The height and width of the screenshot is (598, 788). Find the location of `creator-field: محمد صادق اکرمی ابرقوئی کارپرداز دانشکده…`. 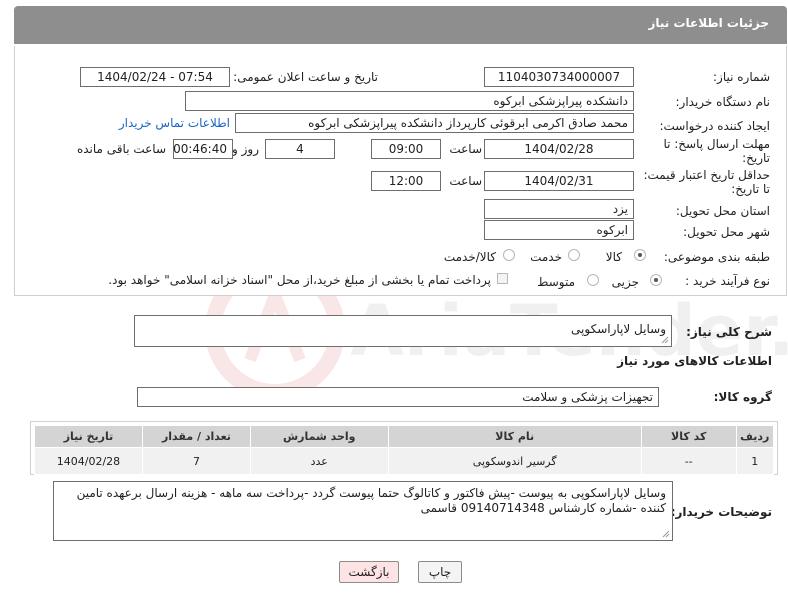

creator-field: محمد صادق اکرمی ابرقوئی کارپرداز دانشکده… is located at coordinates (434, 123).